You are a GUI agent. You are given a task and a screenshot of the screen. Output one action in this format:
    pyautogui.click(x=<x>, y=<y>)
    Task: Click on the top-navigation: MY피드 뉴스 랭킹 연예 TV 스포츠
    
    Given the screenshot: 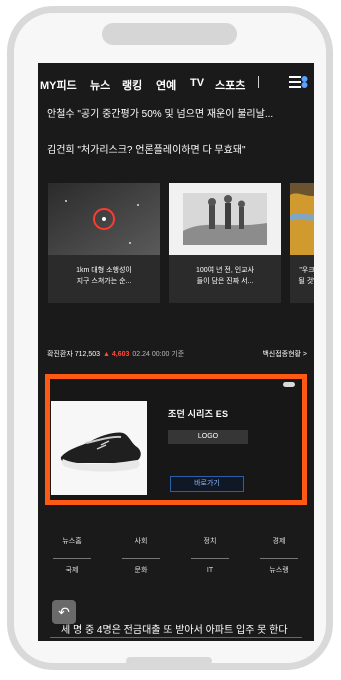 What is the action you would take?
    pyautogui.click(x=176, y=82)
    